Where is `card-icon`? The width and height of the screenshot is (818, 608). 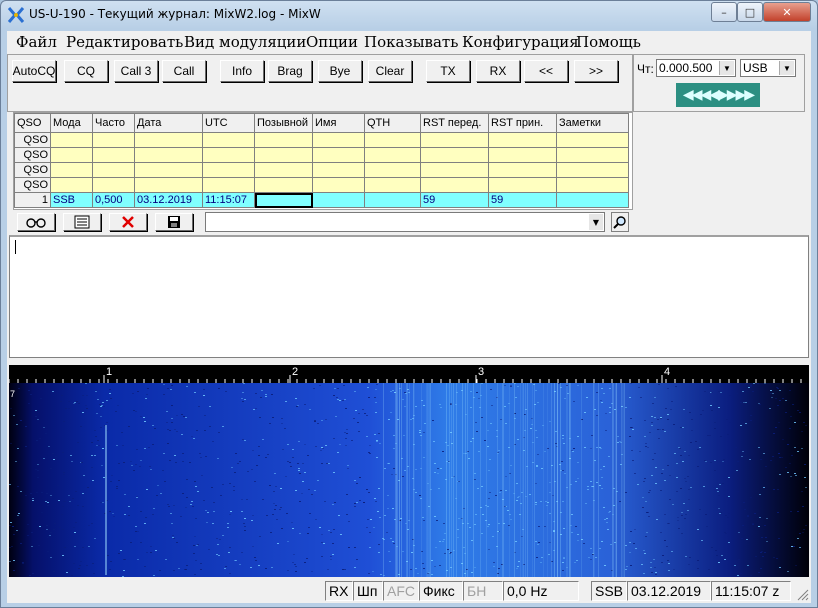 card-icon is located at coordinates (82, 222).